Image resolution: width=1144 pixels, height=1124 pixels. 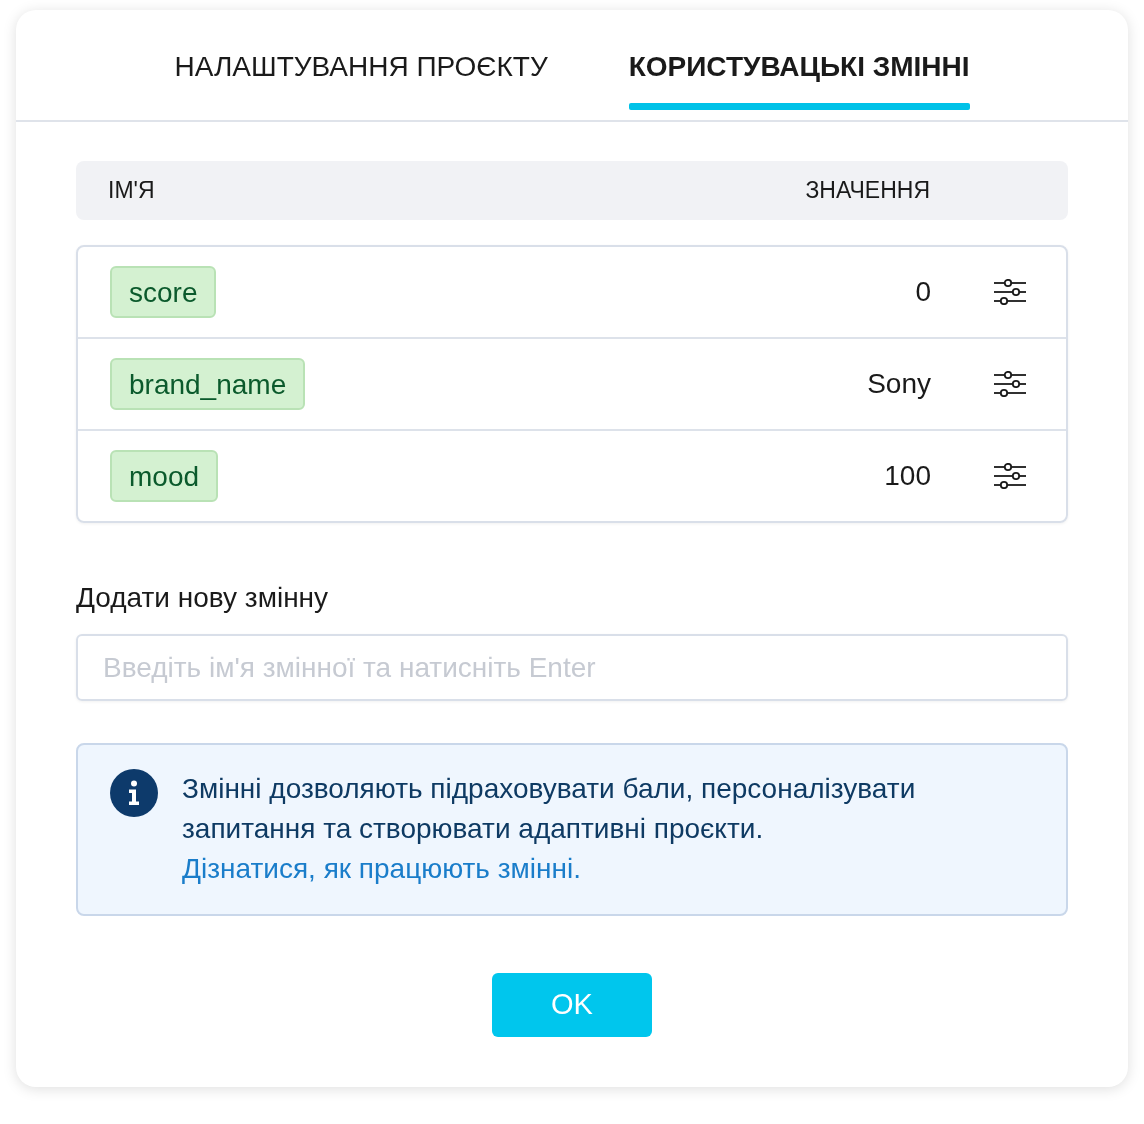 I want to click on add-variable-label: Додати нову змінну, so click(x=203, y=598).